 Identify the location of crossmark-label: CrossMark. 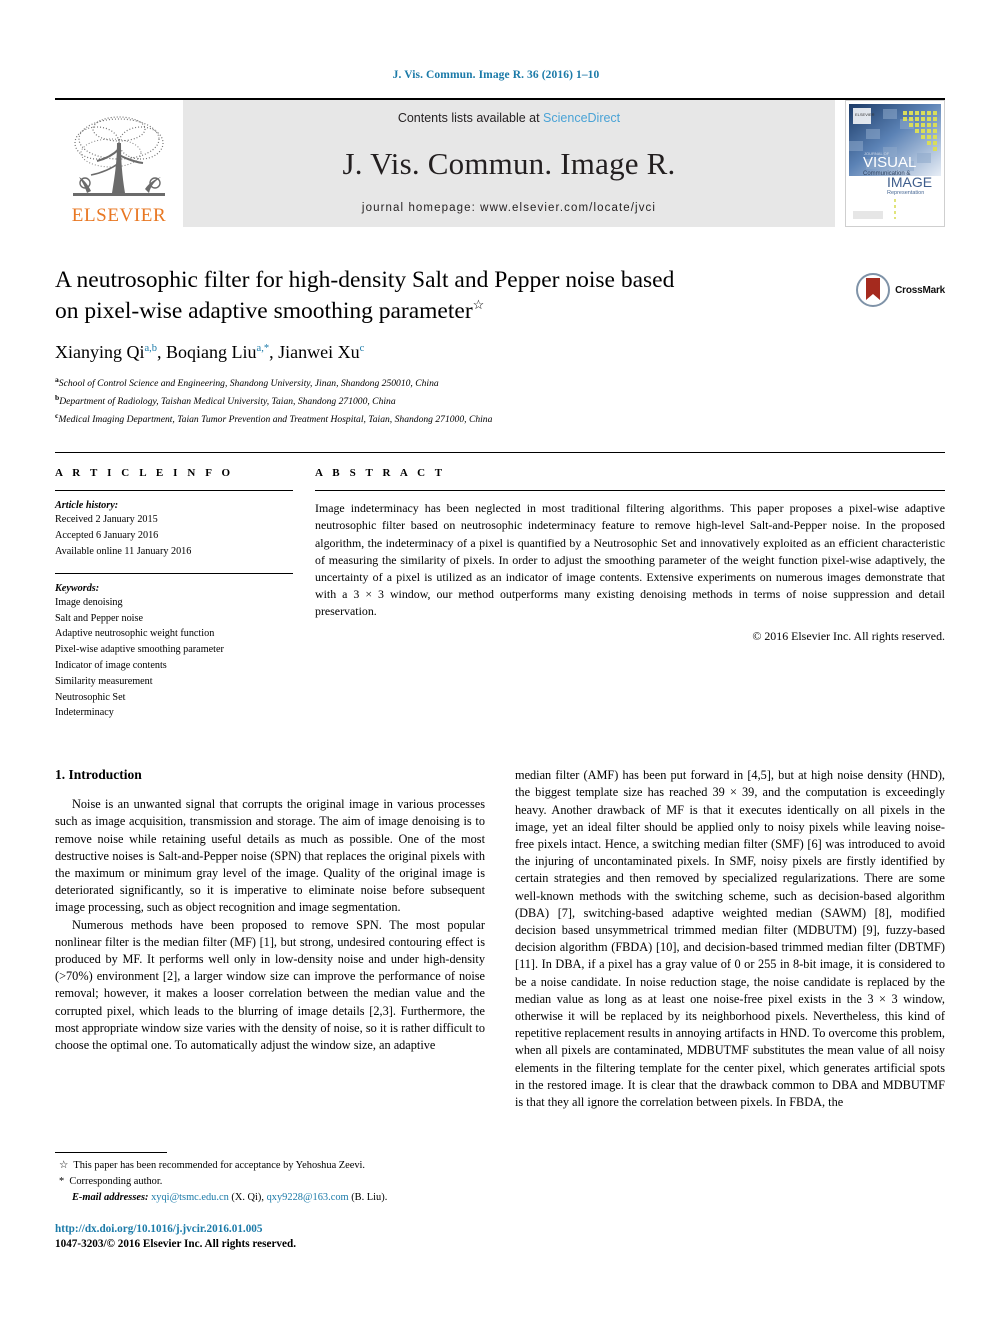
(920, 290).